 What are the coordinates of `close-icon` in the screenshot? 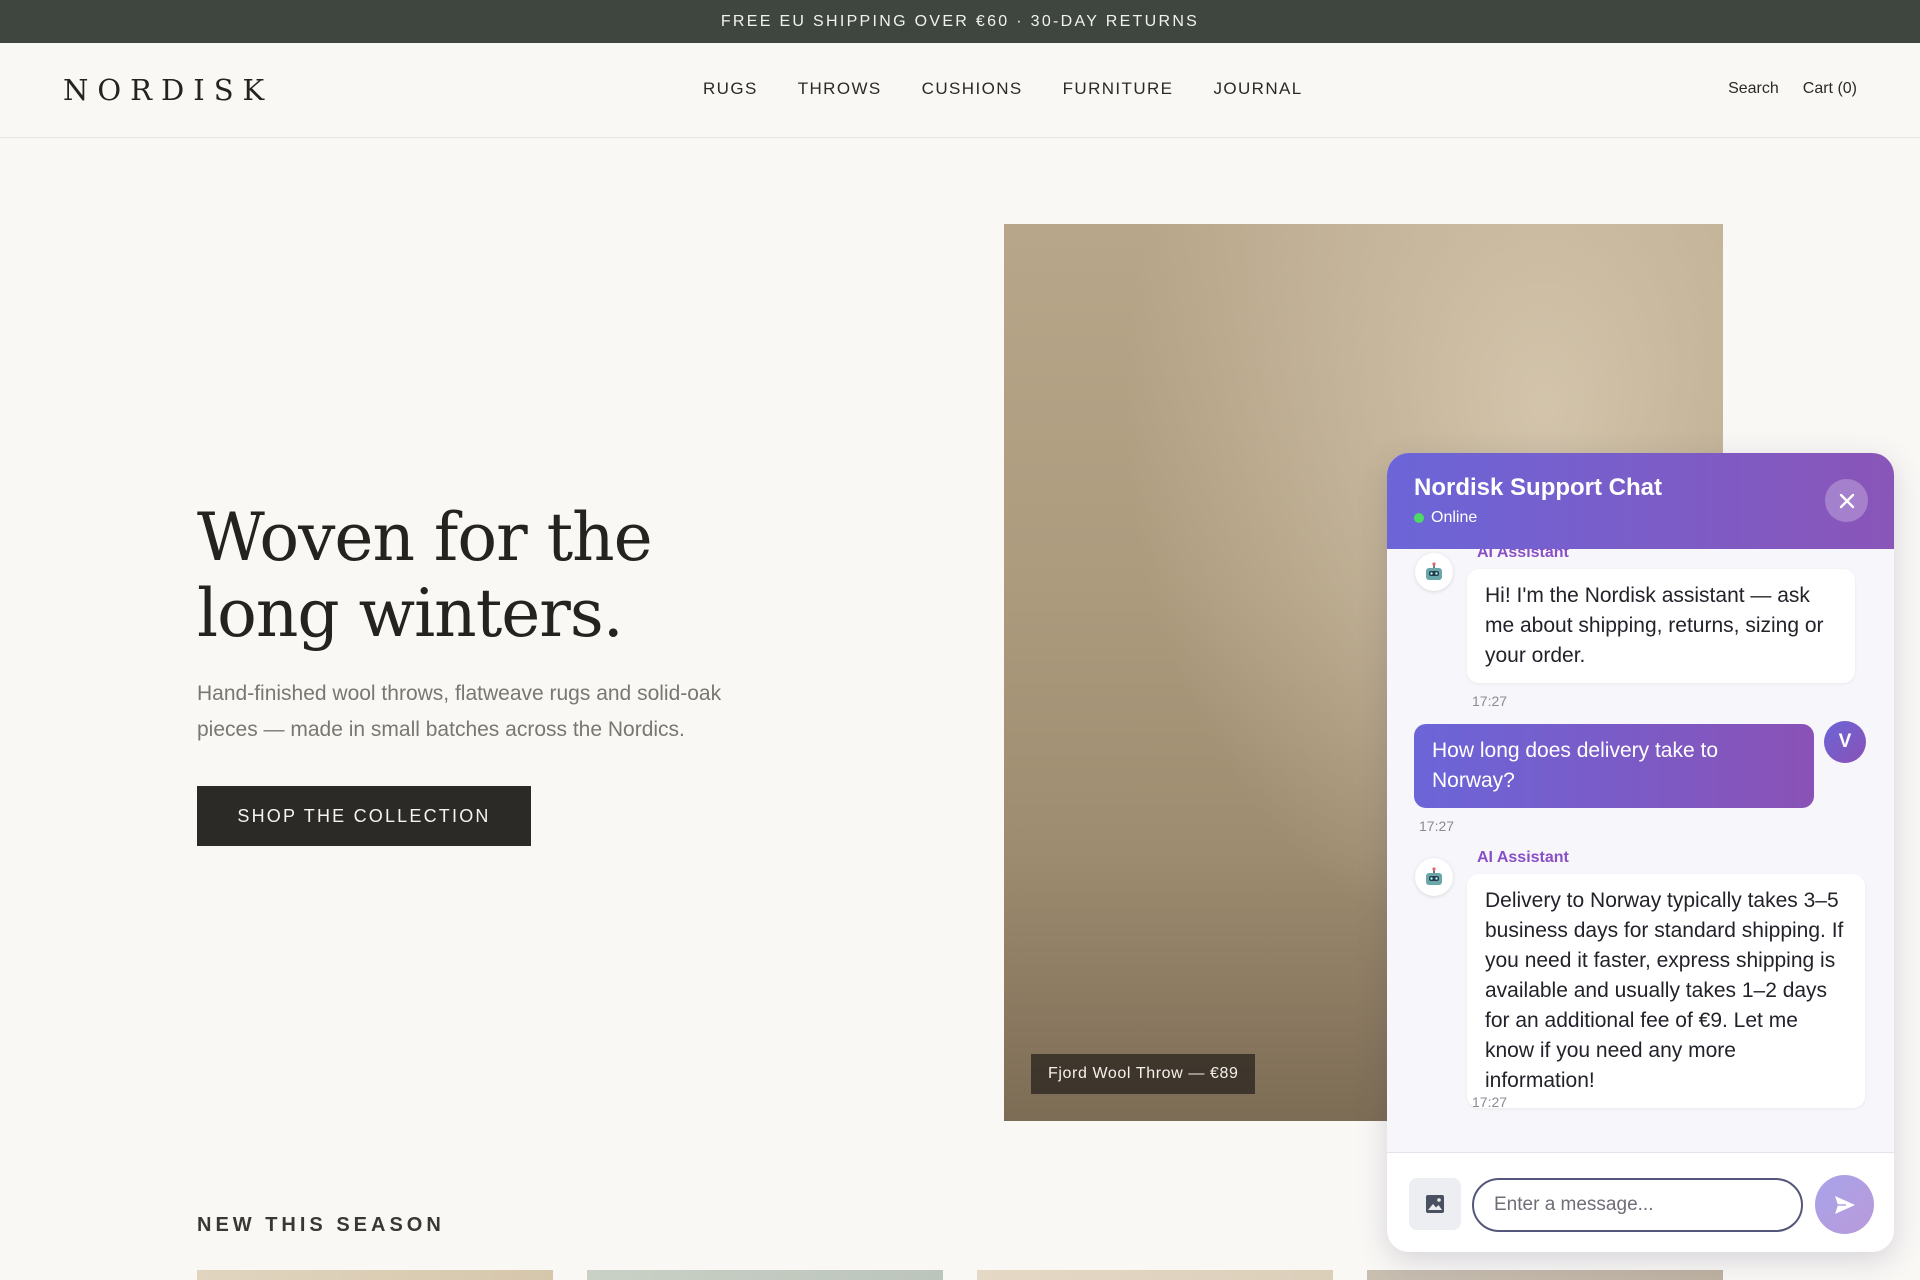 It's located at (1846, 500).